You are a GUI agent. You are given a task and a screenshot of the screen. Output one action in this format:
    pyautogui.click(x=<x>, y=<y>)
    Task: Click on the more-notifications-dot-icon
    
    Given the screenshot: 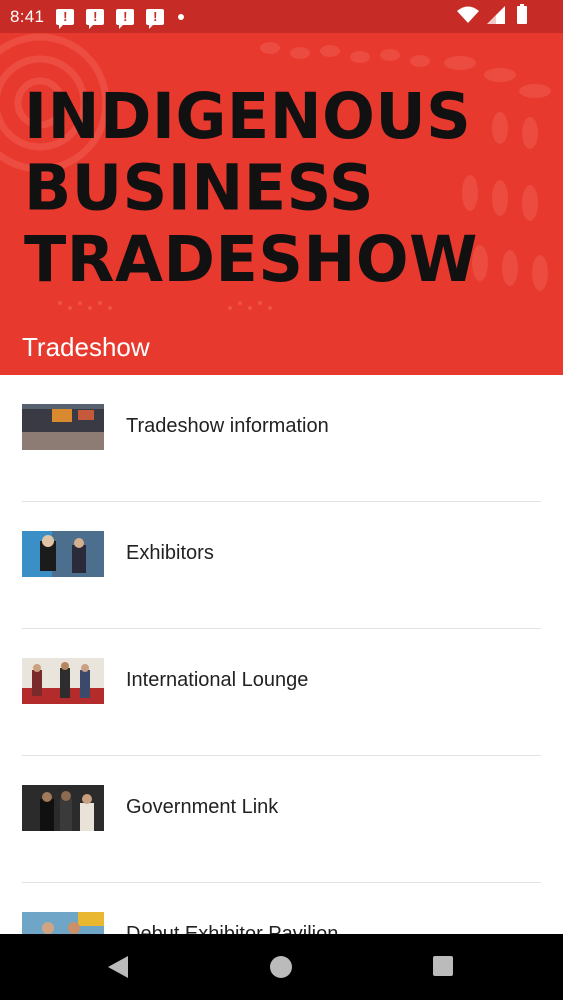 What is the action you would take?
    pyautogui.click(x=181, y=16)
    